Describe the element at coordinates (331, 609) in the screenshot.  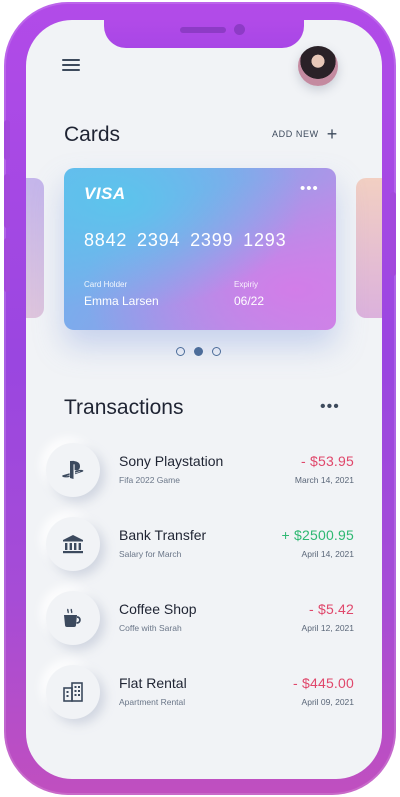
I see `transaction-amount: - $5.42` at that location.